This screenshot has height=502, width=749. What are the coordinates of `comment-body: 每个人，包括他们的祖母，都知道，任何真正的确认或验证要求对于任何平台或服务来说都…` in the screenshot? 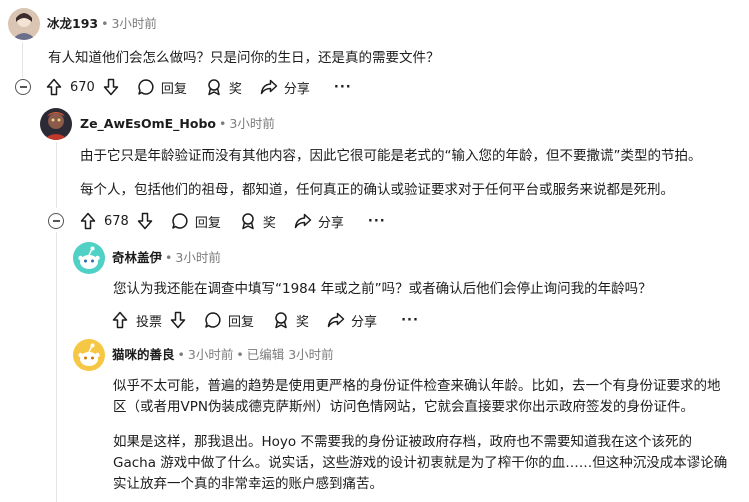 It's located at (377, 190).